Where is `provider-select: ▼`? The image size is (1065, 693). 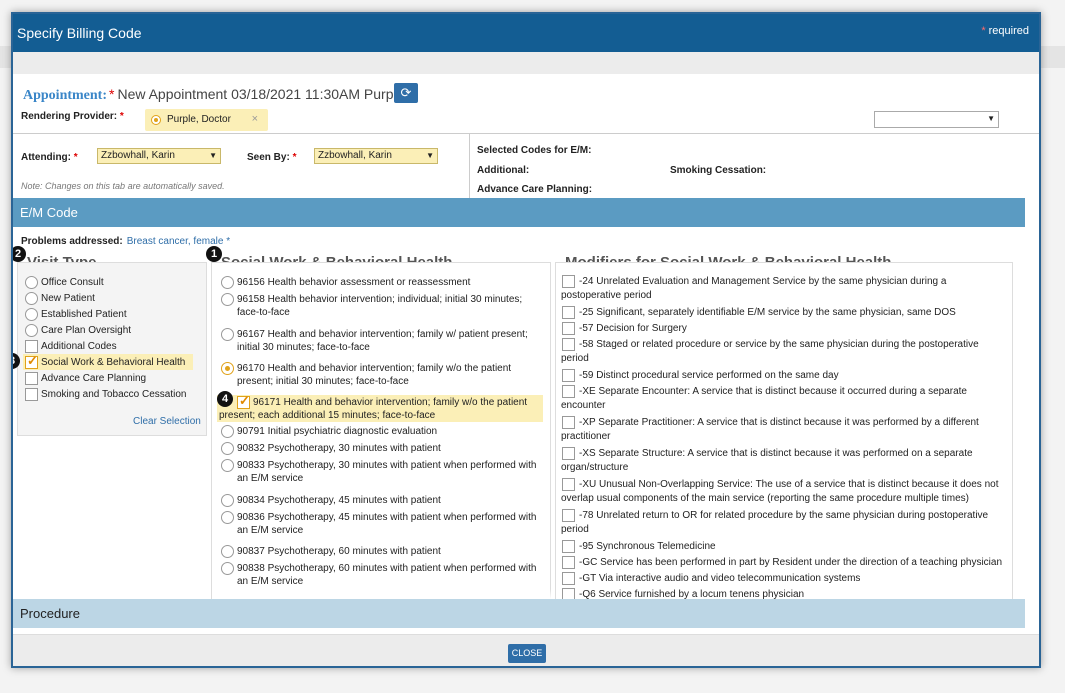
provider-select: ▼ is located at coordinates (936, 119).